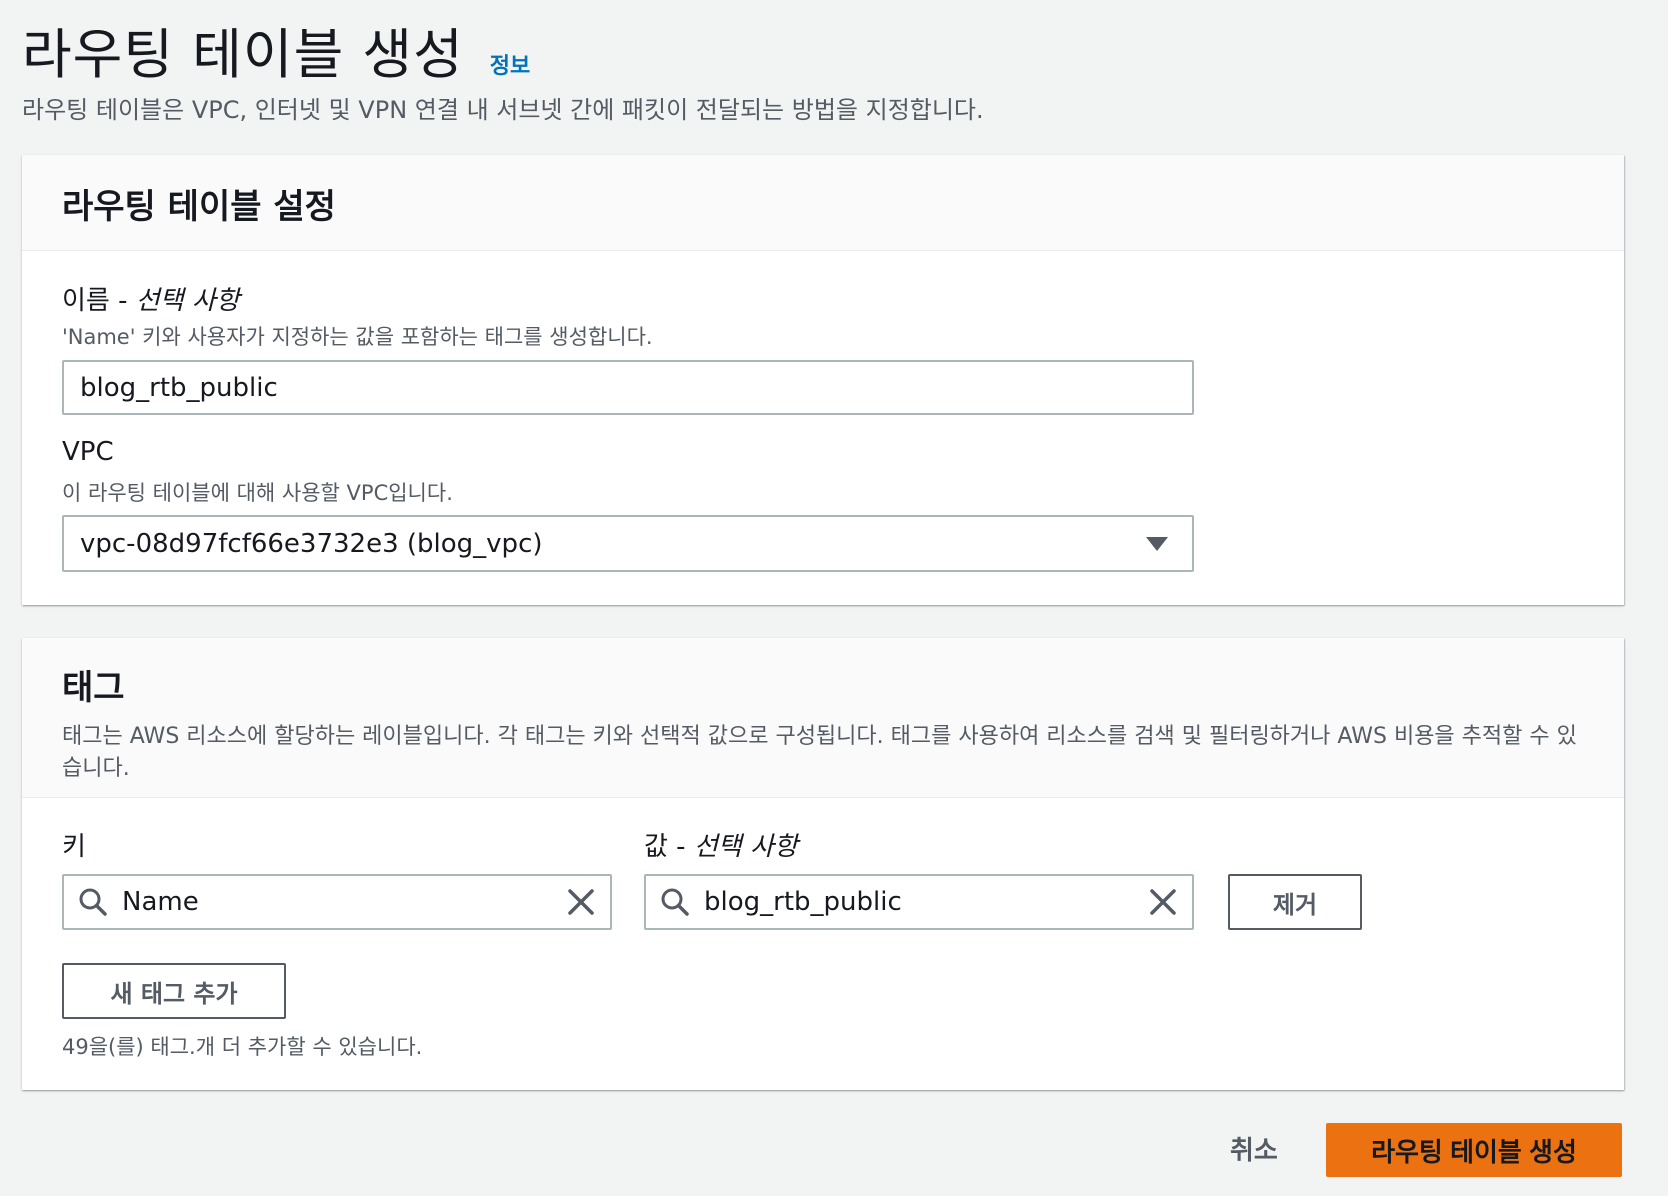 This screenshot has width=1668, height=1196. I want to click on name-field-label: 이름 - 선택 사항, so click(151, 298).